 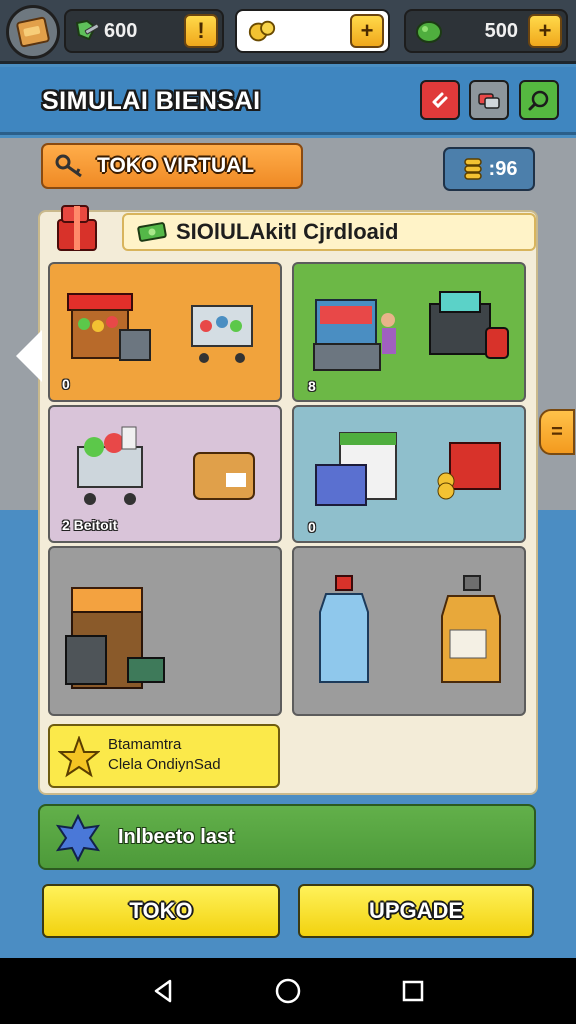 What do you see at coordinates (78, 838) in the screenshot?
I see `blue-badge-icon` at bounding box center [78, 838].